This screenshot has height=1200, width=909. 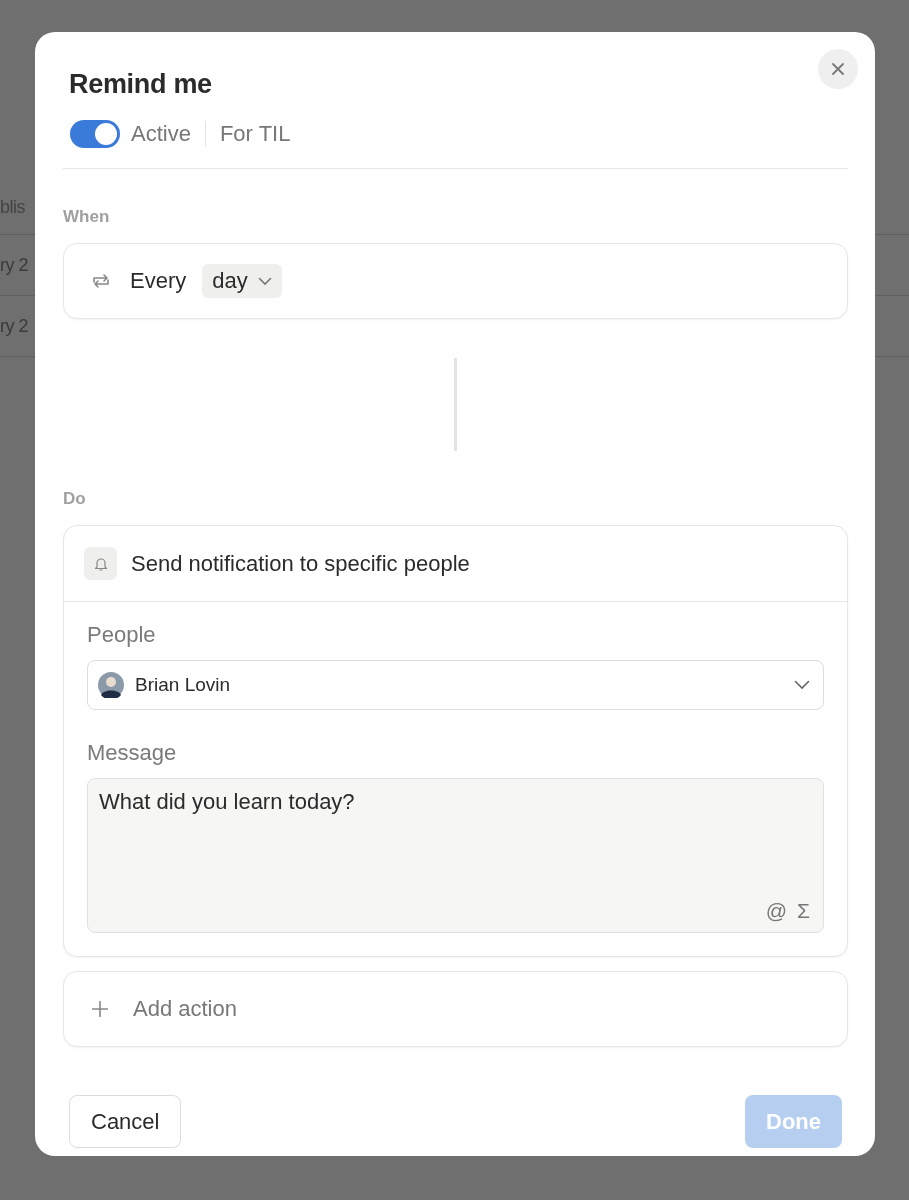 I want to click on close-button, so click(x=838, y=69).